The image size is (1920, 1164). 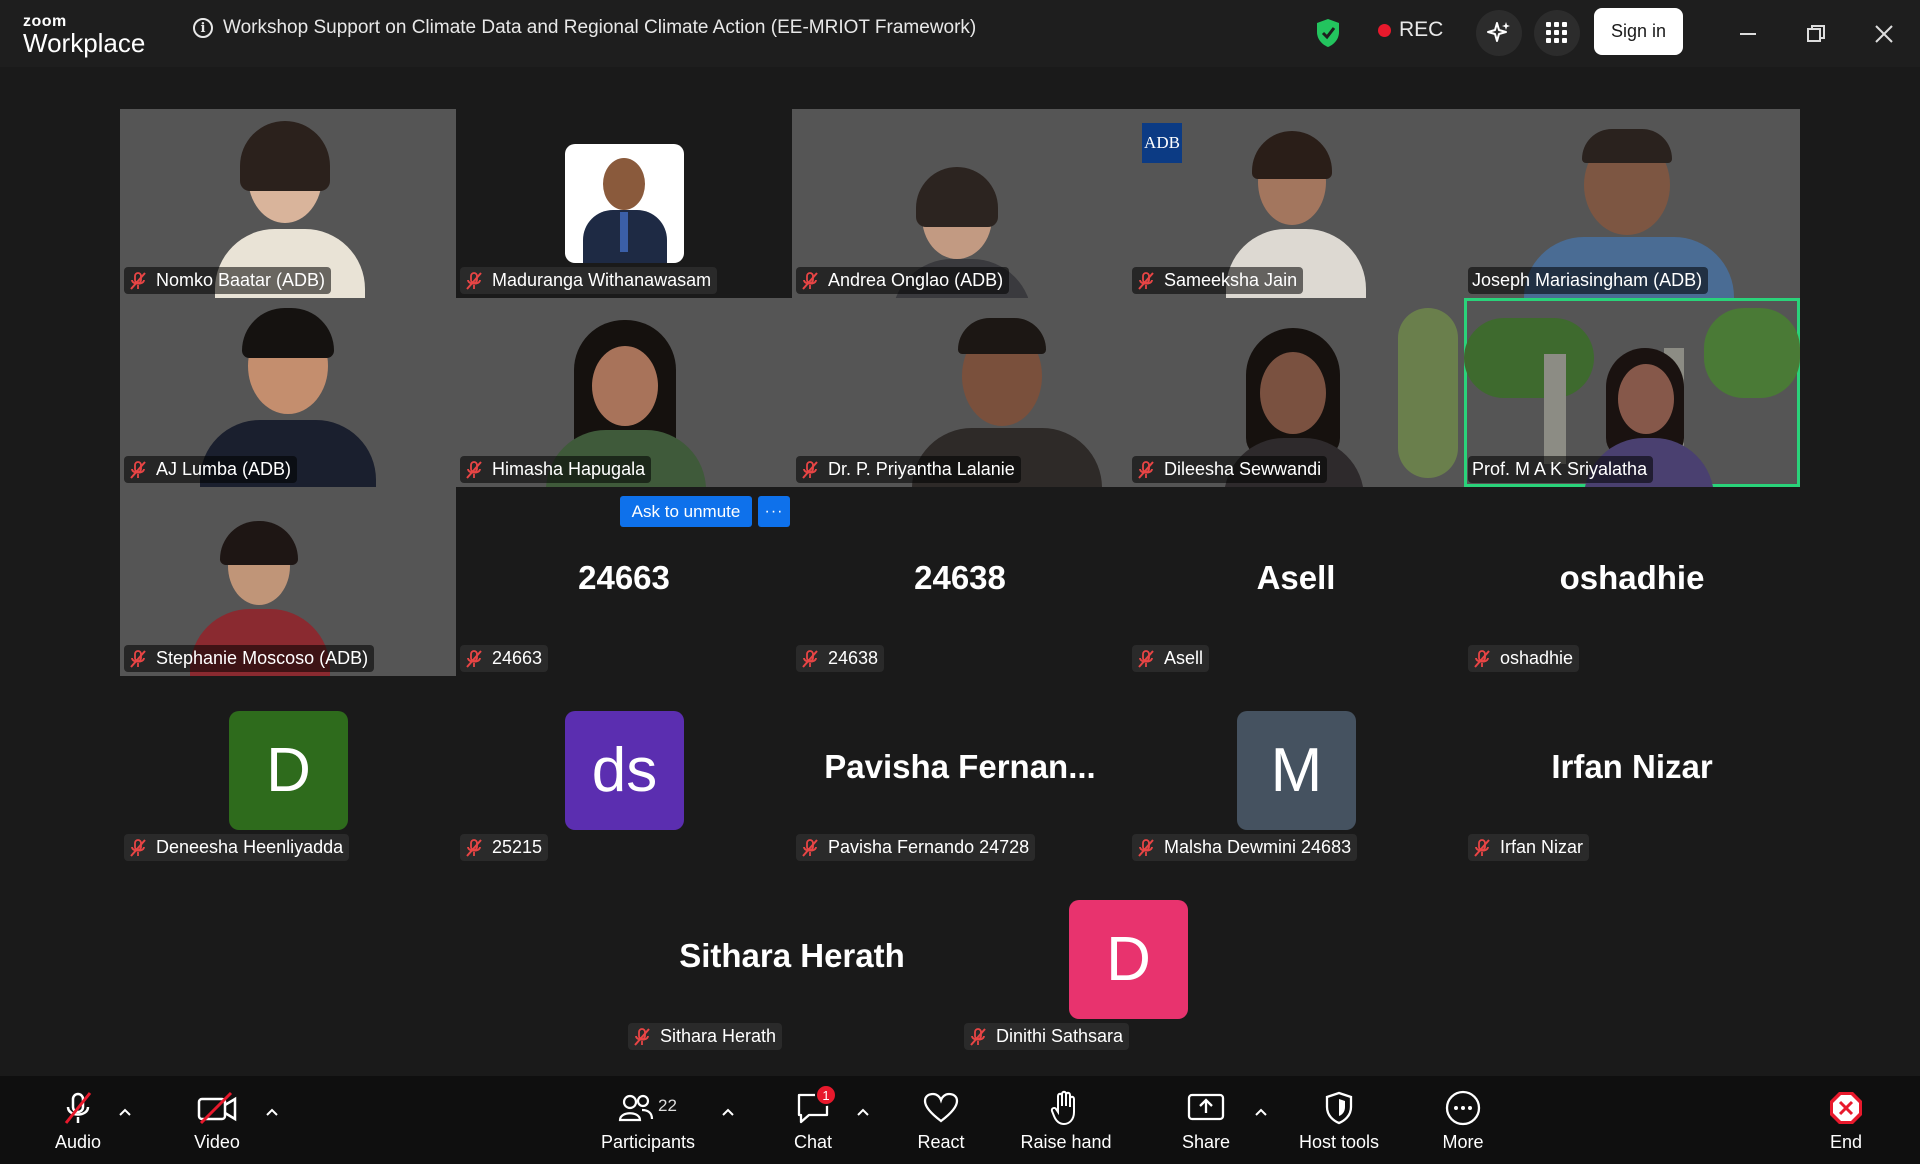 What do you see at coordinates (960, 203) in the screenshot?
I see `video-tile: Andrea Onglao (ADB)` at bounding box center [960, 203].